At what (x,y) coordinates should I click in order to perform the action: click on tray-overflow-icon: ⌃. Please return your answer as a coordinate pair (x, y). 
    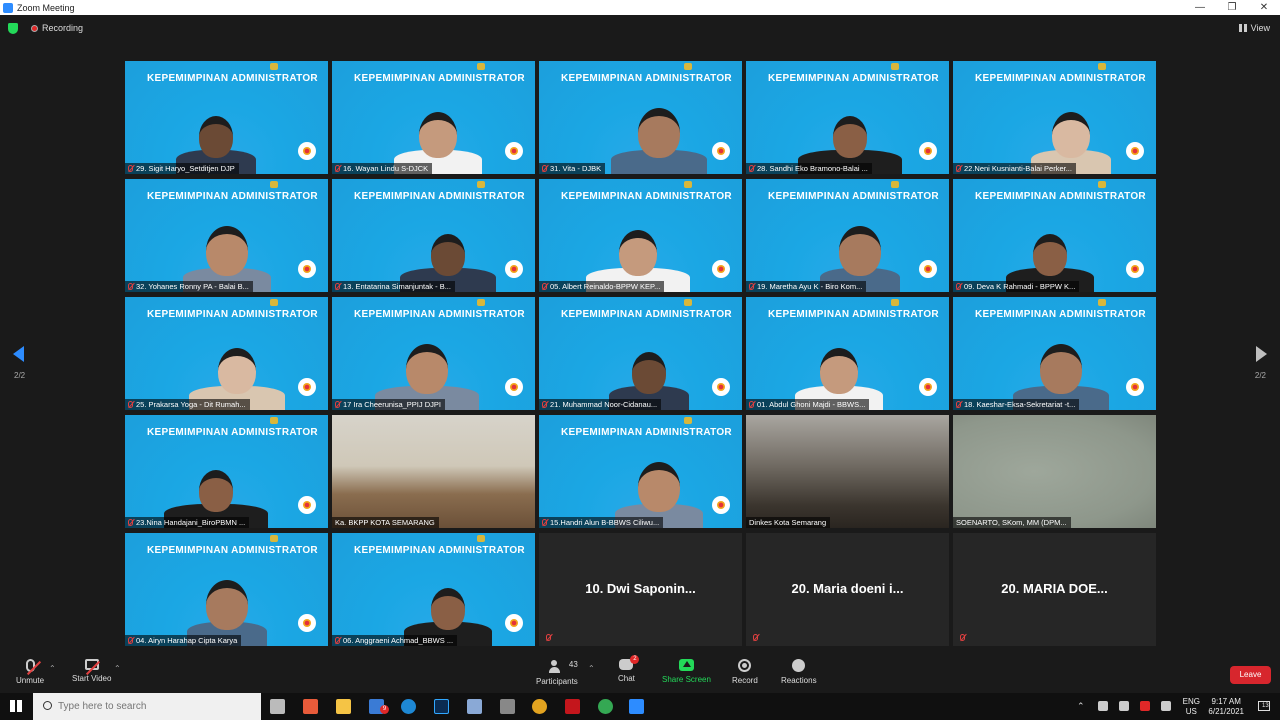
    Looking at the image, I should click on (1082, 706).